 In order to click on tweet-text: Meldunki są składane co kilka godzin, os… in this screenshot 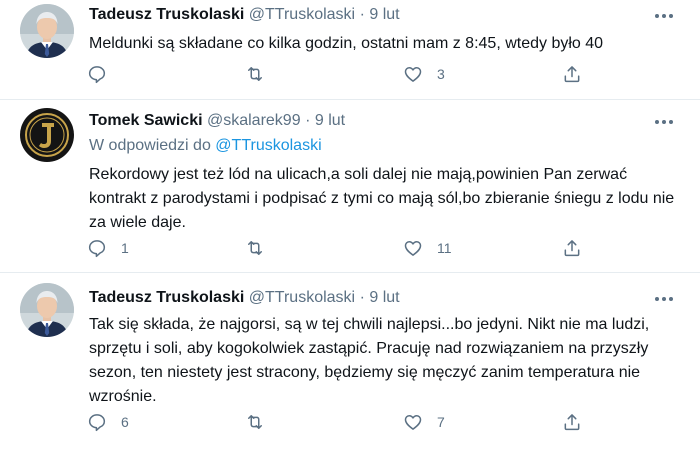, I will do `click(346, 43)`.